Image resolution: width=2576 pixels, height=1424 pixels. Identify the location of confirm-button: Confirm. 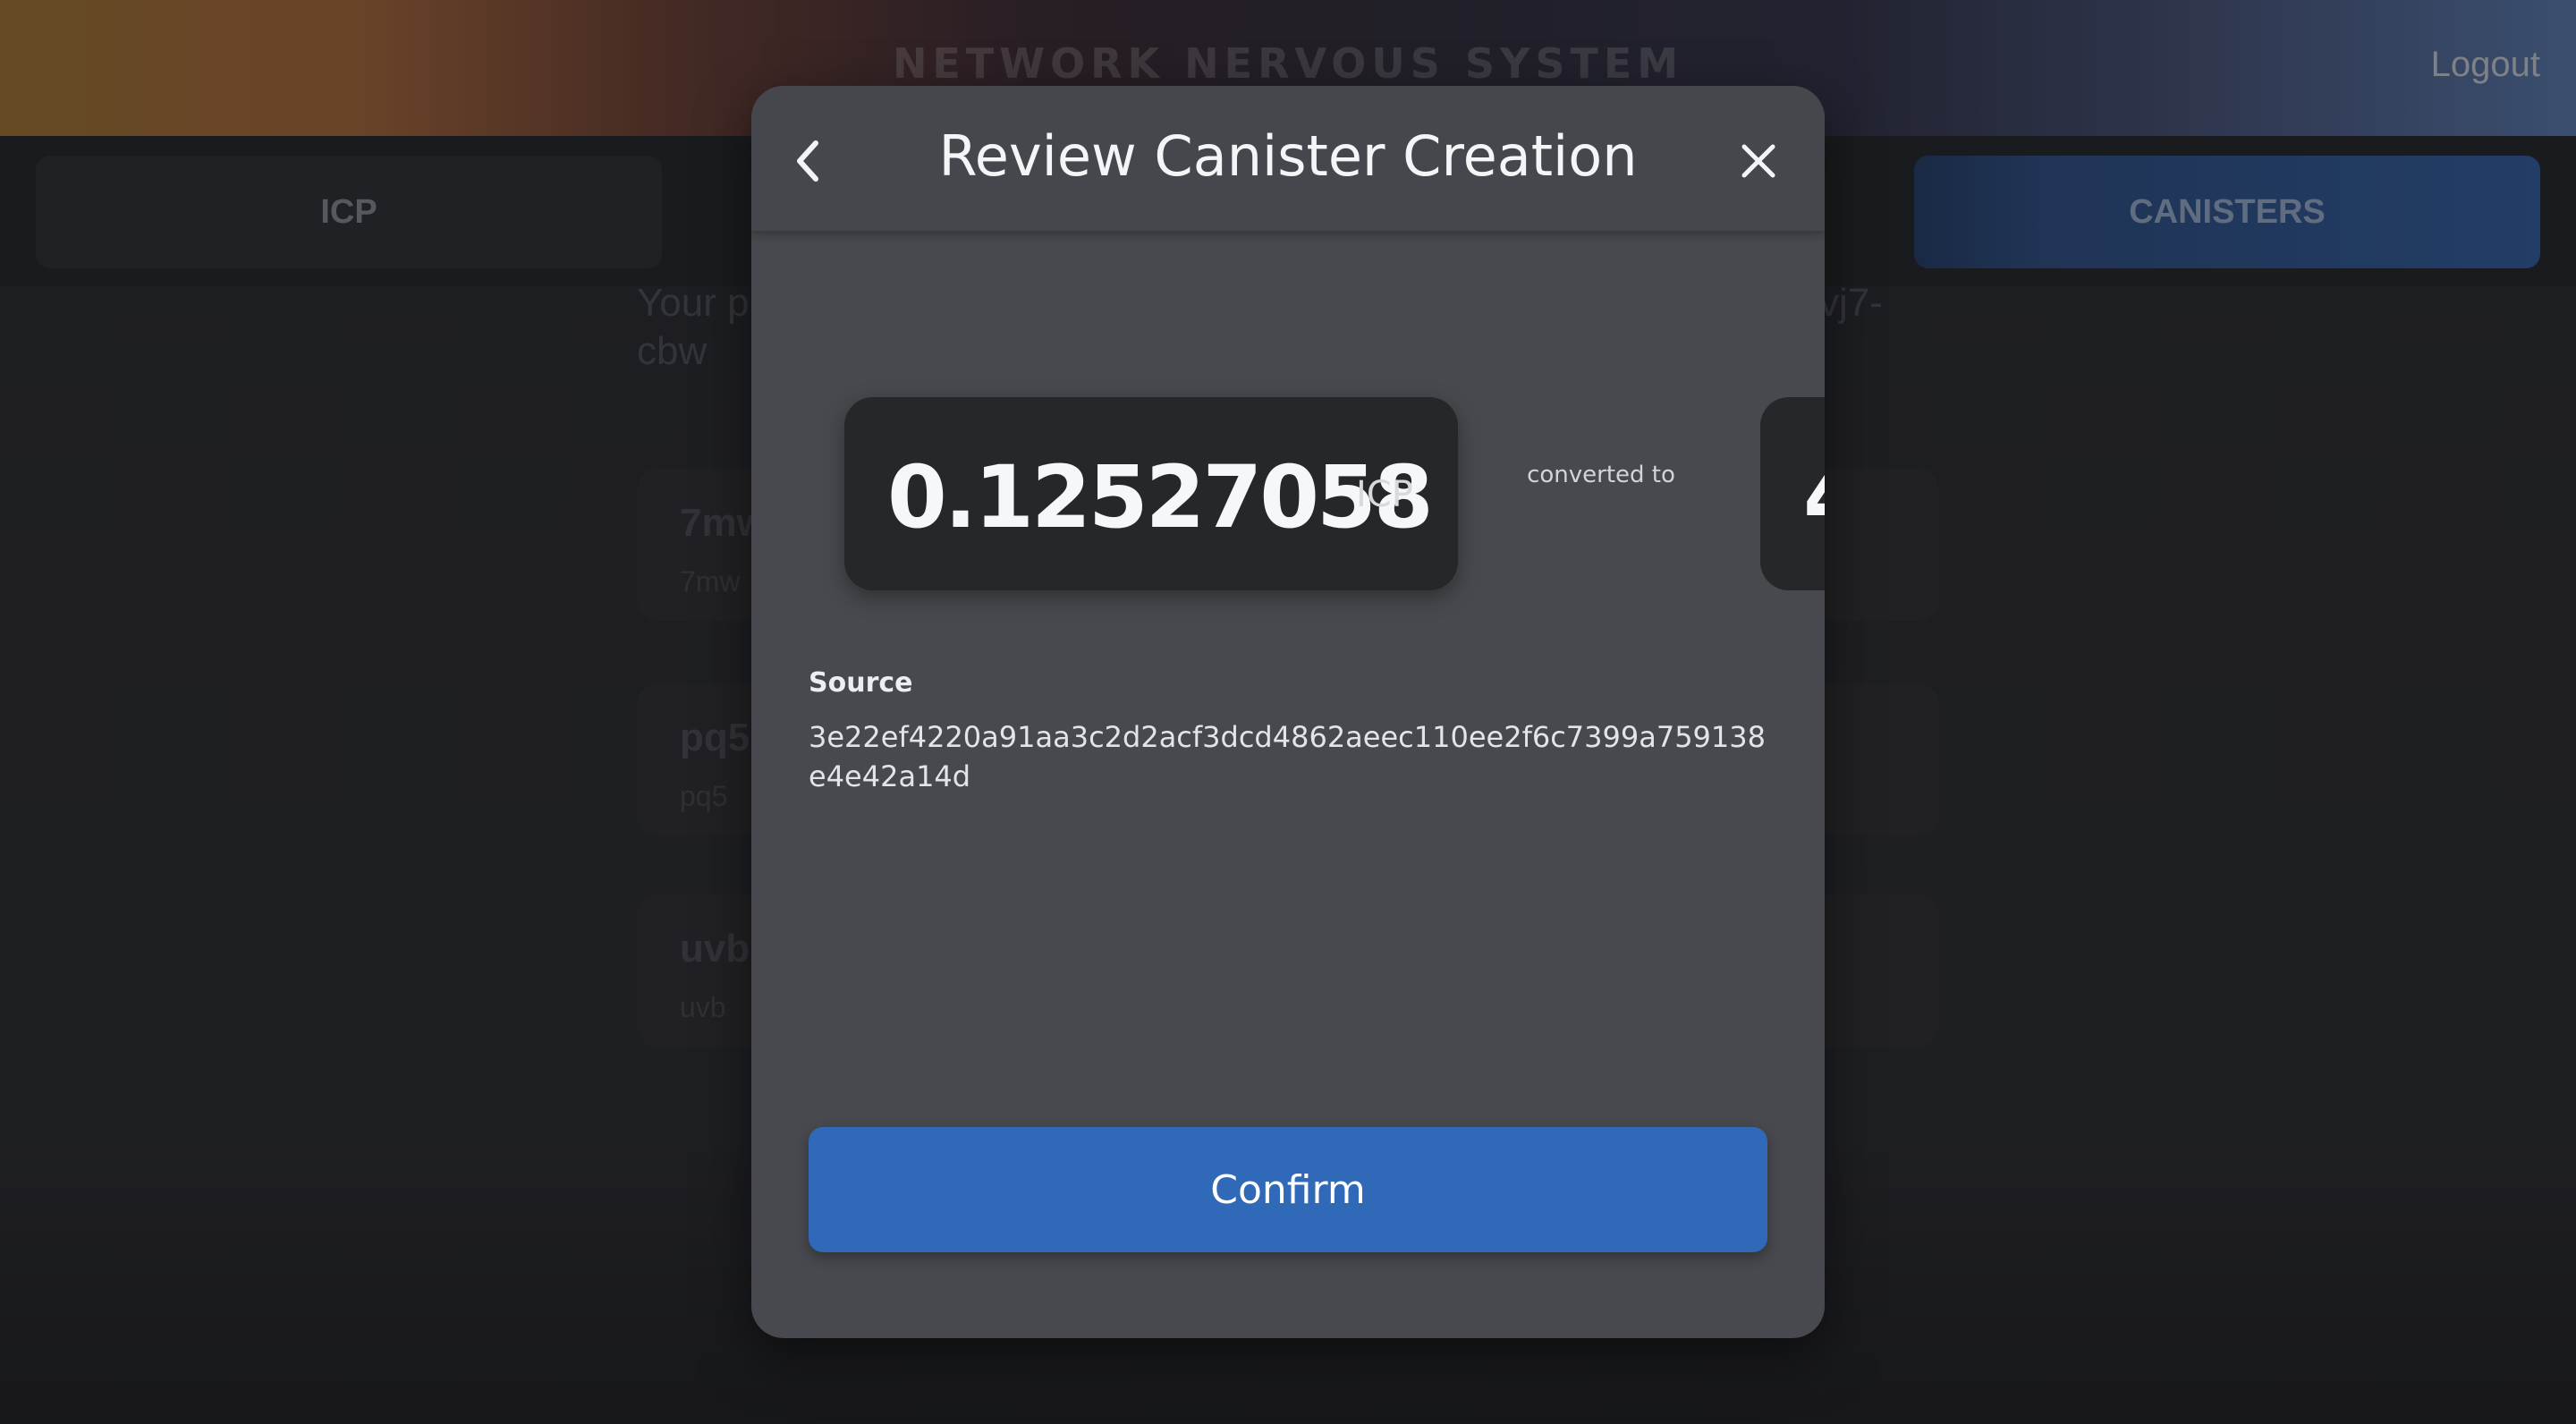
(1288, 1189).